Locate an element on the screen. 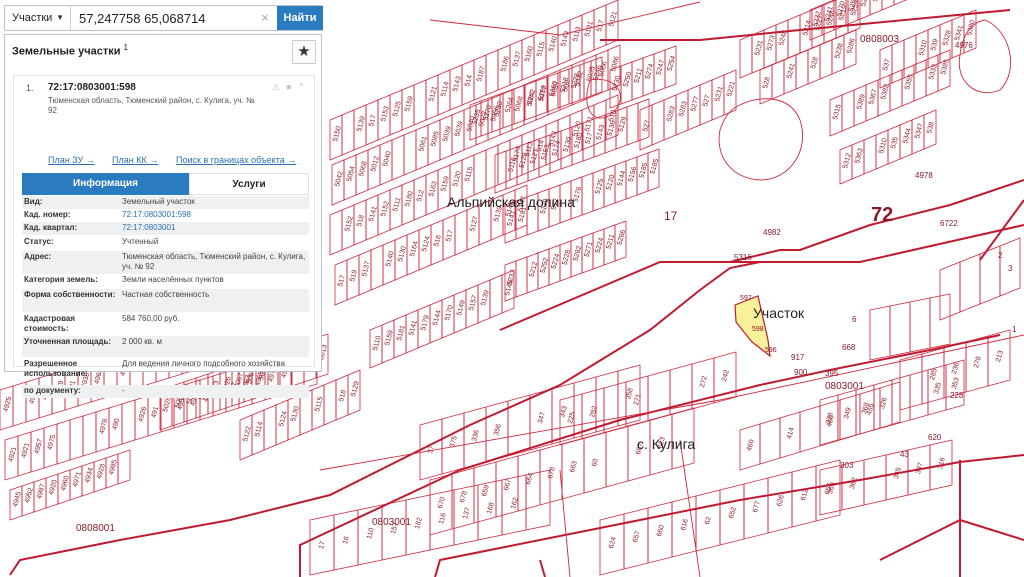  panel-title-text: Земельные участки is located at coordinates (66, 51).